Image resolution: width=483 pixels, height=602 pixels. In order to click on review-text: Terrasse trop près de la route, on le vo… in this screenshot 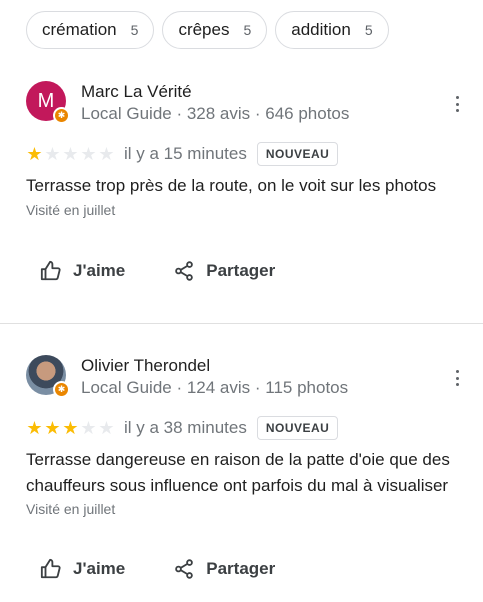, I will do `click(231, 185)`.